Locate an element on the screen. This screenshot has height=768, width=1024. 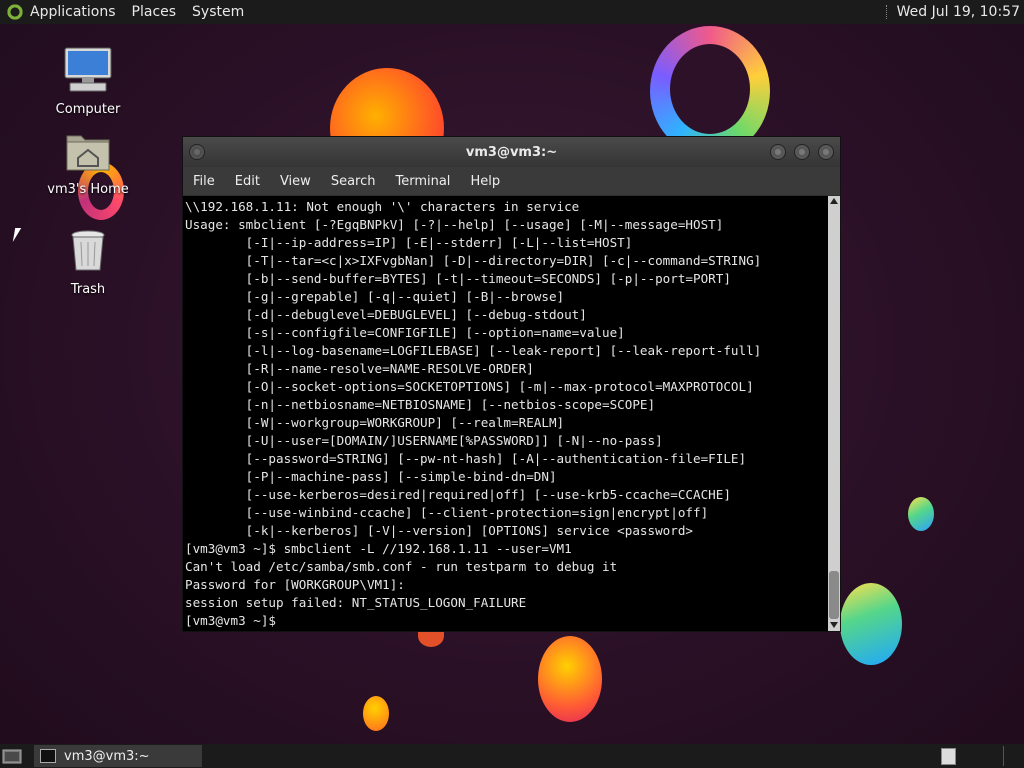
distro-logo-icon is located at coordinates (15, 12).